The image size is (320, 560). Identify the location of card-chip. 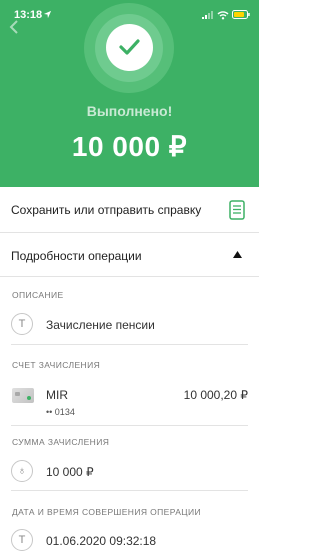
(17, 394).